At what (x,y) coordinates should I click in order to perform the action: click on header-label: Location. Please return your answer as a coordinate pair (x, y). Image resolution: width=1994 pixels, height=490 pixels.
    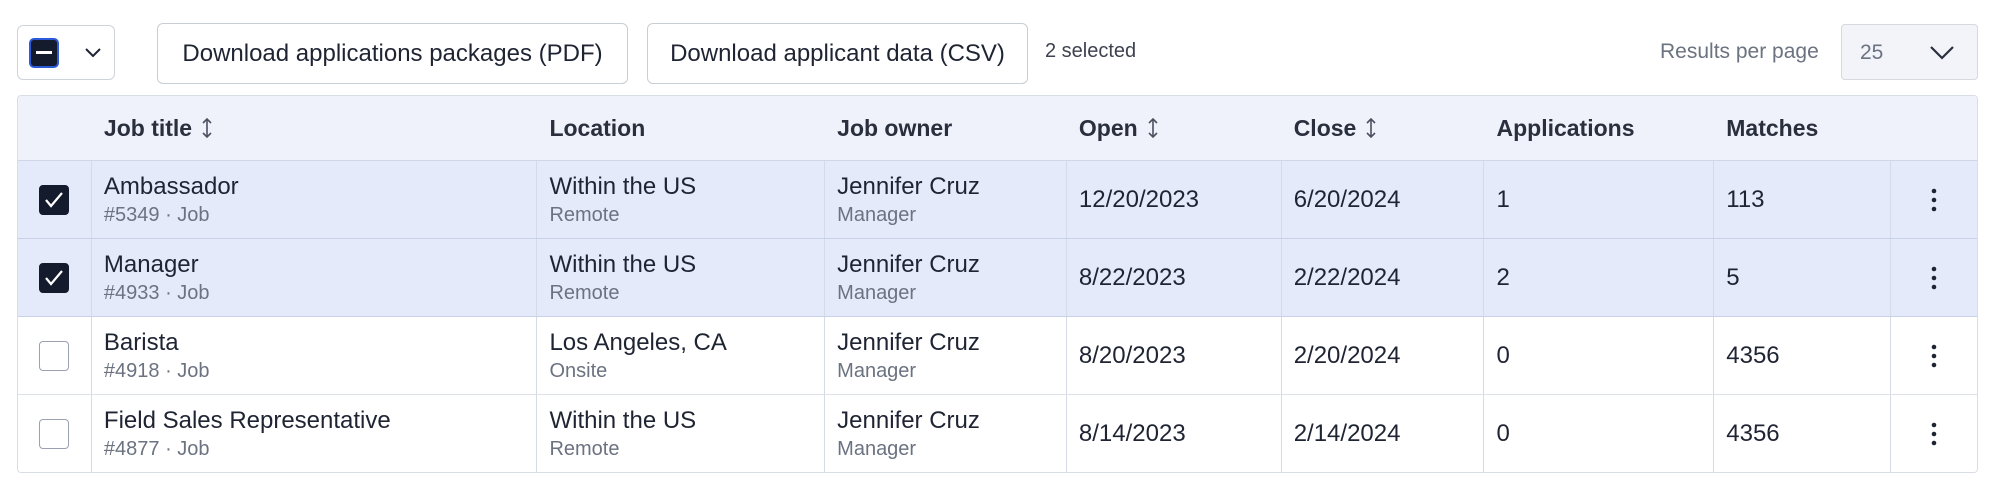
    Looking at the image, I should click on (597, 127).